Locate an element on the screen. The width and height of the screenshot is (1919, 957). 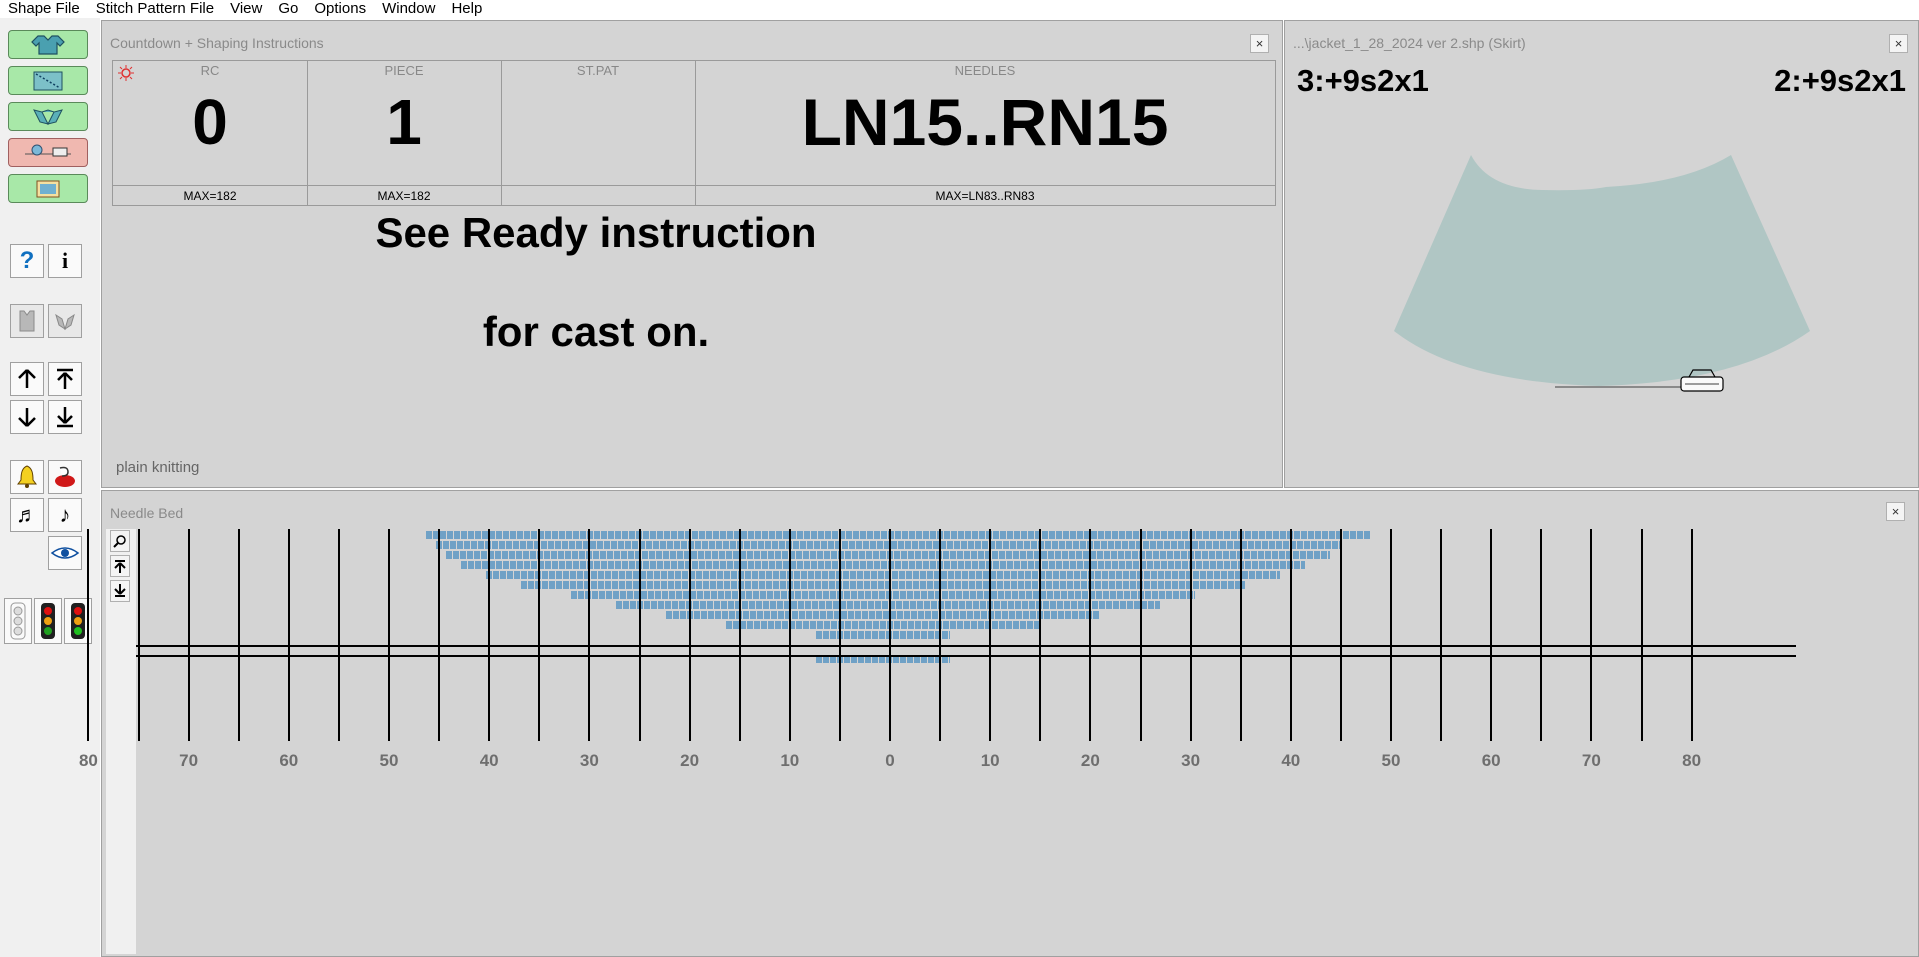
speech-button is located at coordinates (65, 477).